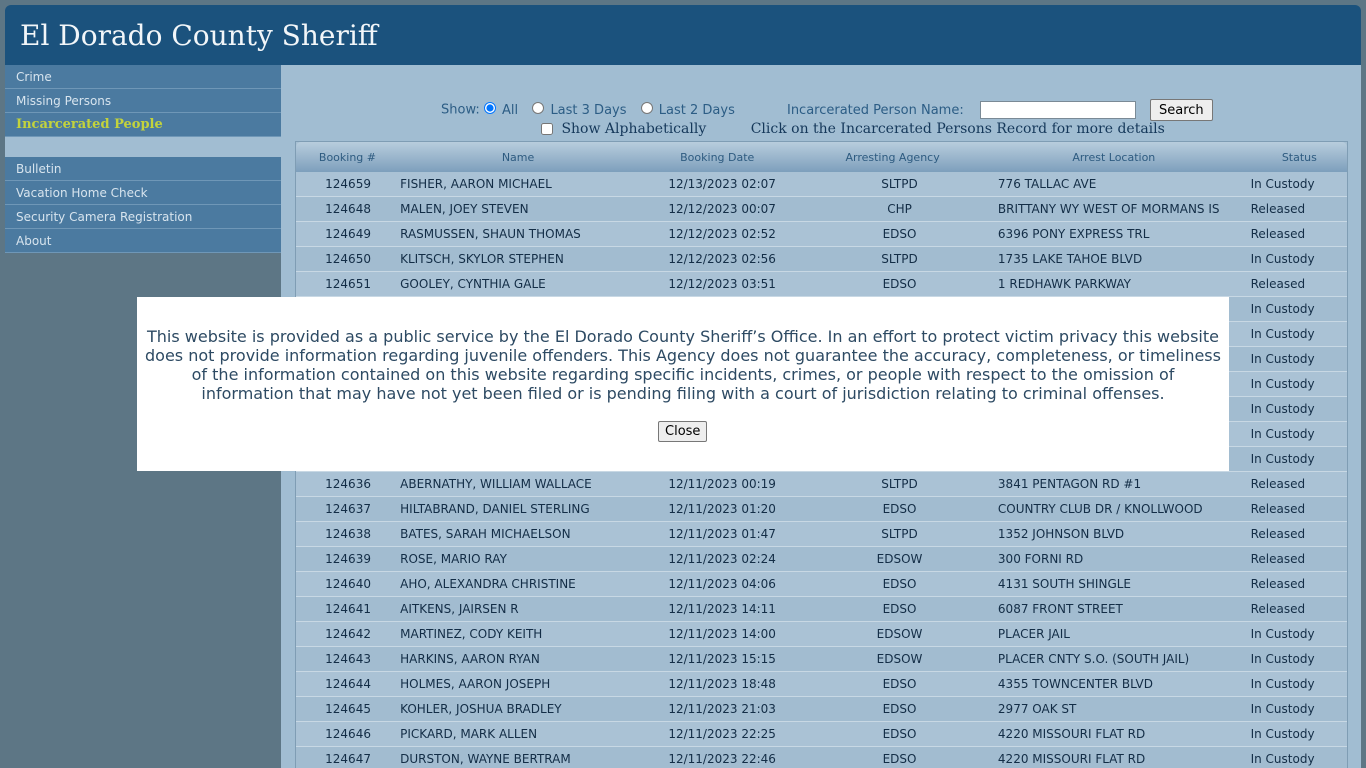 The height and width of the screenshot is (768, 1366). I want to click on cell-arrest-location: 3841 PENTAGON RD #1, so click(1069, 484).